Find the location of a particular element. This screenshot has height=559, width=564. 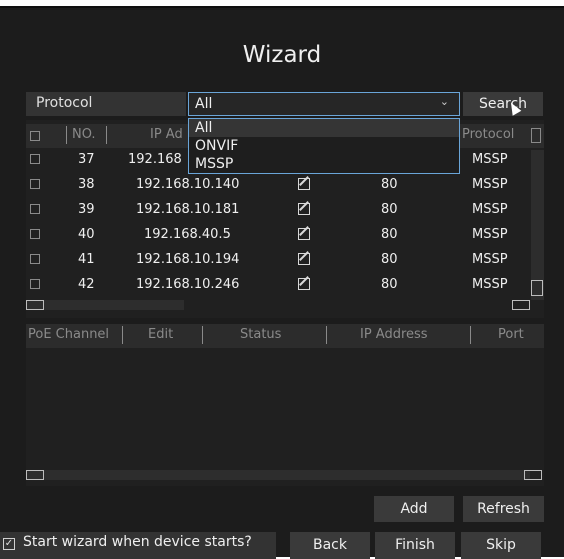

protocol-selected-value: All is located at coordinates (204, 104).